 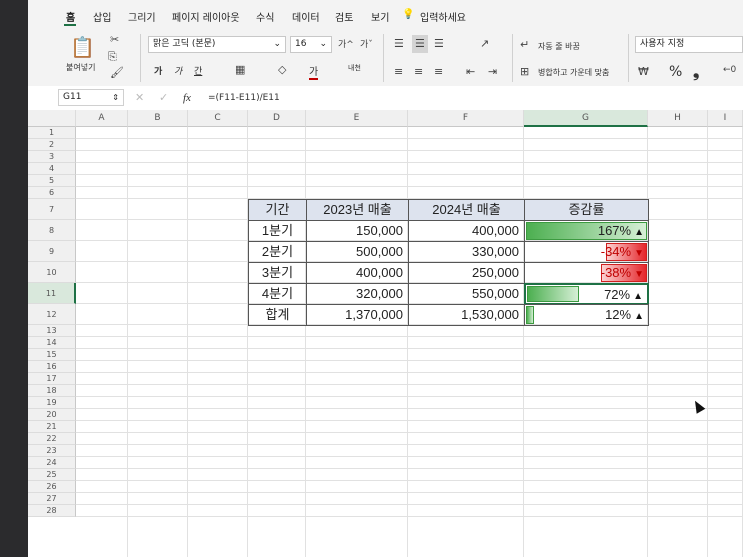 What do you see at coordinates (420, 44) in the screenshot?
I see `align-middle-icon: ☰` at bounding box center [420, 44].